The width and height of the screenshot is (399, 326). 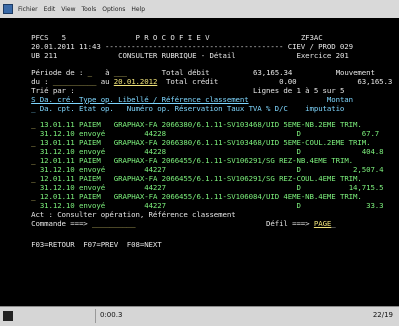 What do you see at coordinates (8, 316) in the screenshot?
I see `connection-indicator-icon` at bounding box center [8, 316].